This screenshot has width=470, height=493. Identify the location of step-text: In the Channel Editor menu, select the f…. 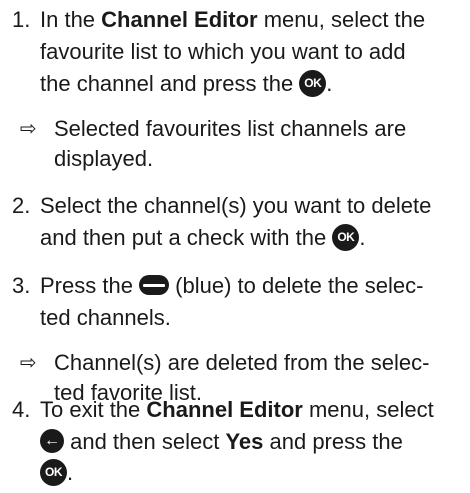
(233, 52).